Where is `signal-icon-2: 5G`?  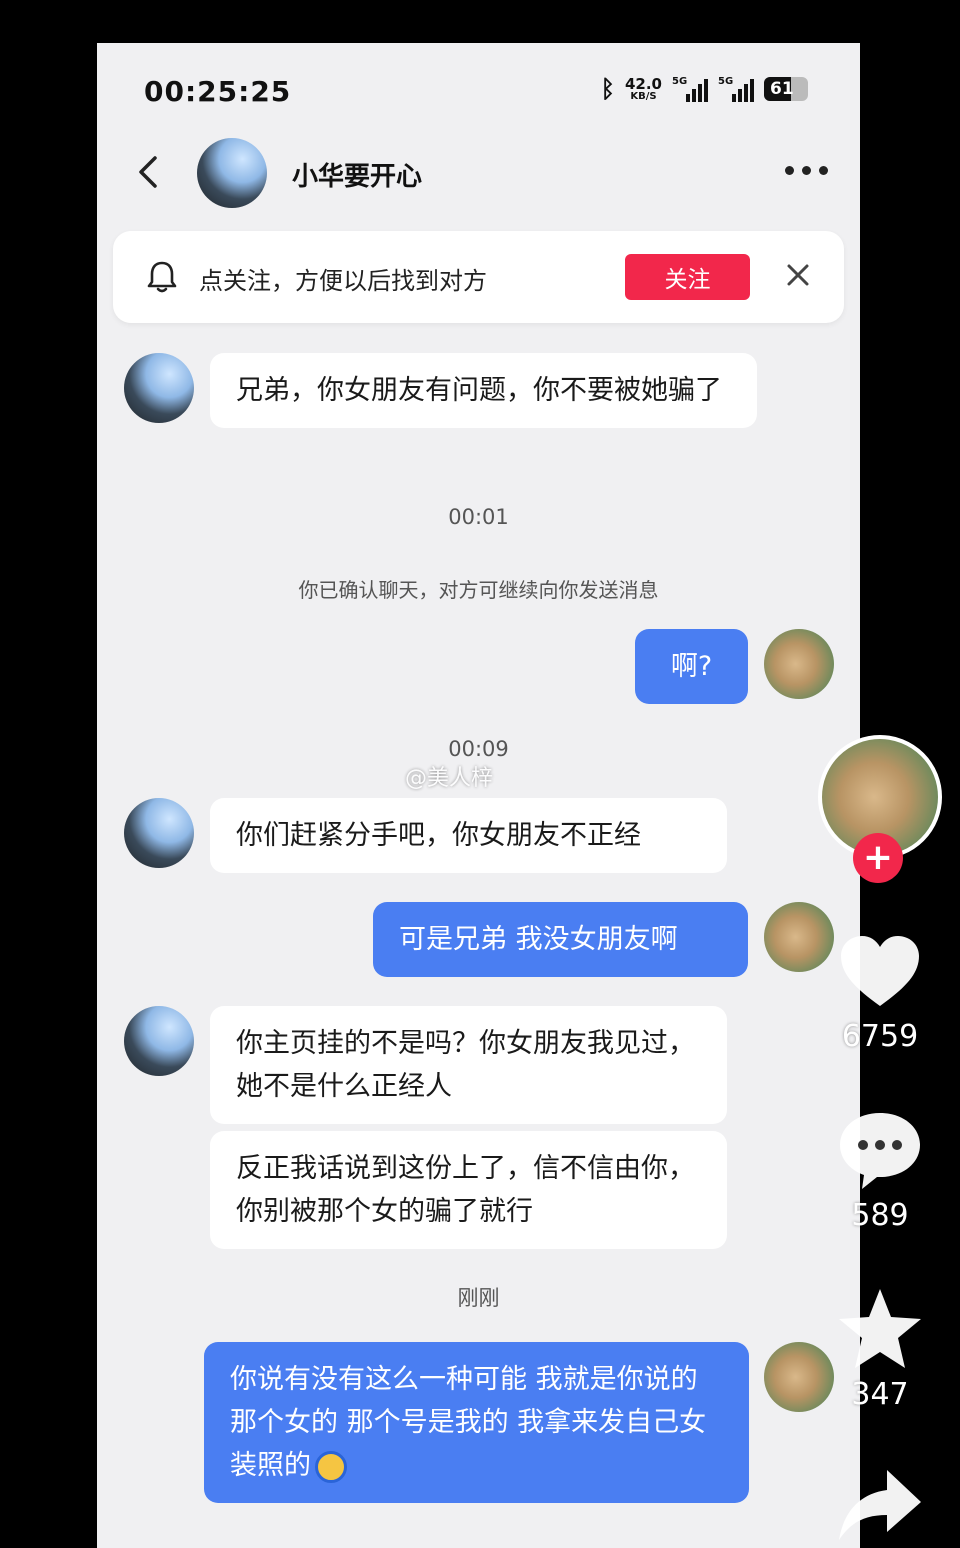
signal-icon-2: 5G is located at coordinates (736, 89).